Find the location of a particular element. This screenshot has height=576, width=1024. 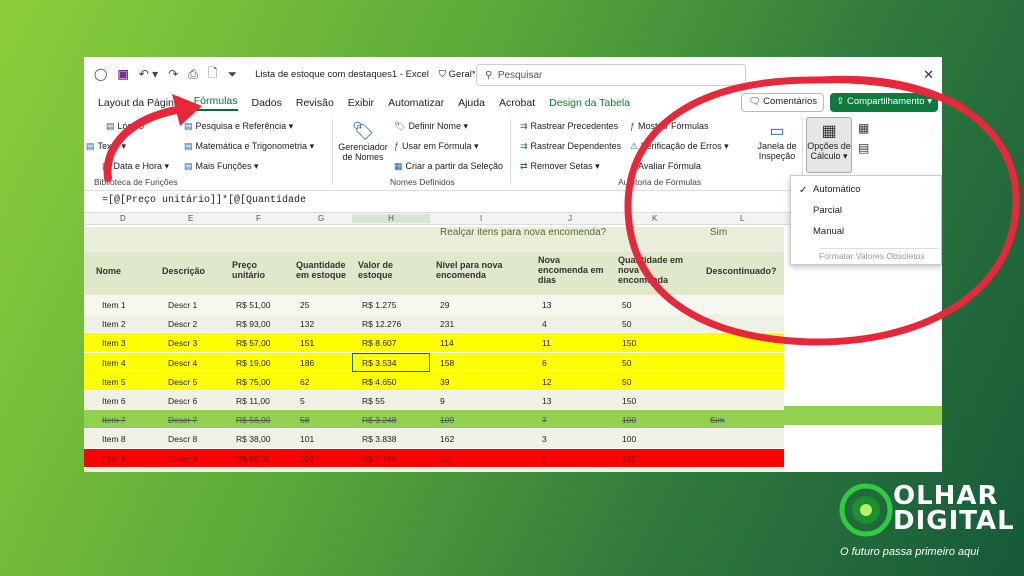

tab-dados: Dados is located at coordinates (267, 103).